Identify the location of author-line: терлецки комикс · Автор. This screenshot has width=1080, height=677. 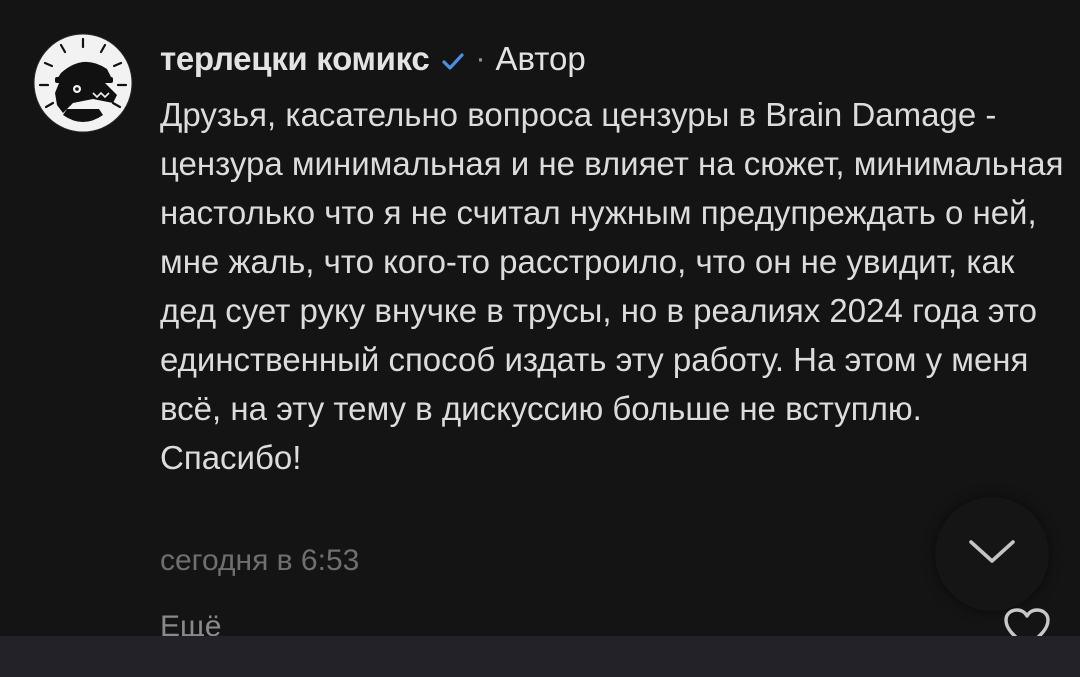
(373, 59).